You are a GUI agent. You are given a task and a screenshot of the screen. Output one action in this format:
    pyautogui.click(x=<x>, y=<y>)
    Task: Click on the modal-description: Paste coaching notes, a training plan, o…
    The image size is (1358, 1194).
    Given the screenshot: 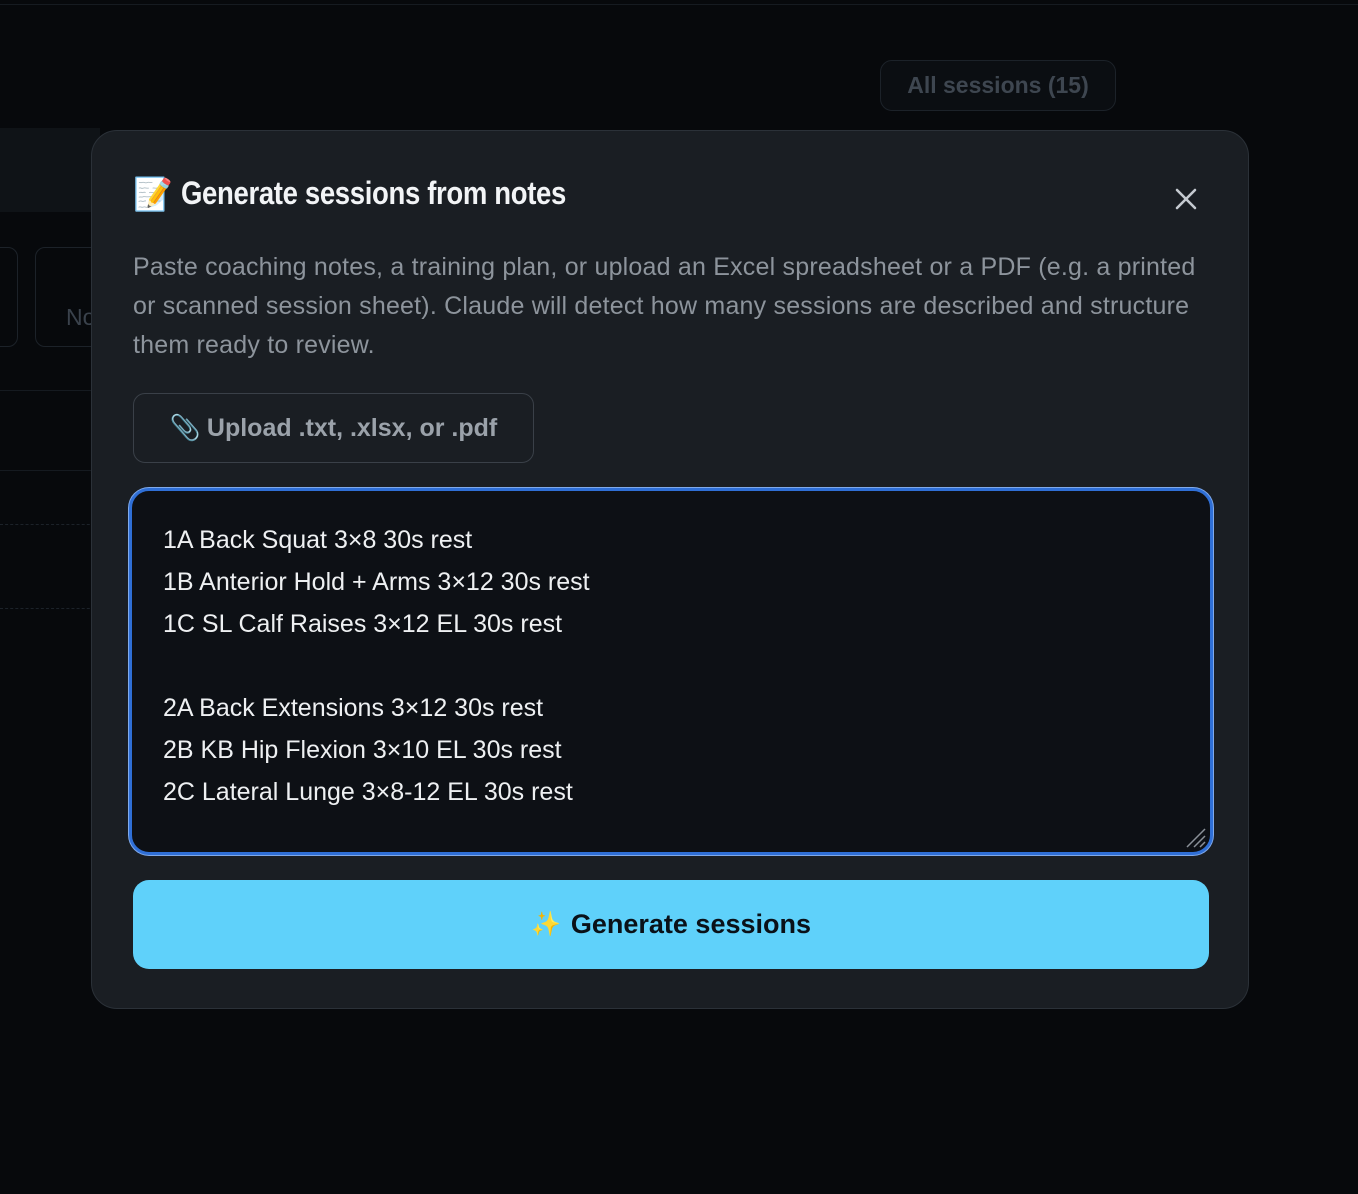 What is the action you would take?
    pyautogui.click(x=664, y=306)
    